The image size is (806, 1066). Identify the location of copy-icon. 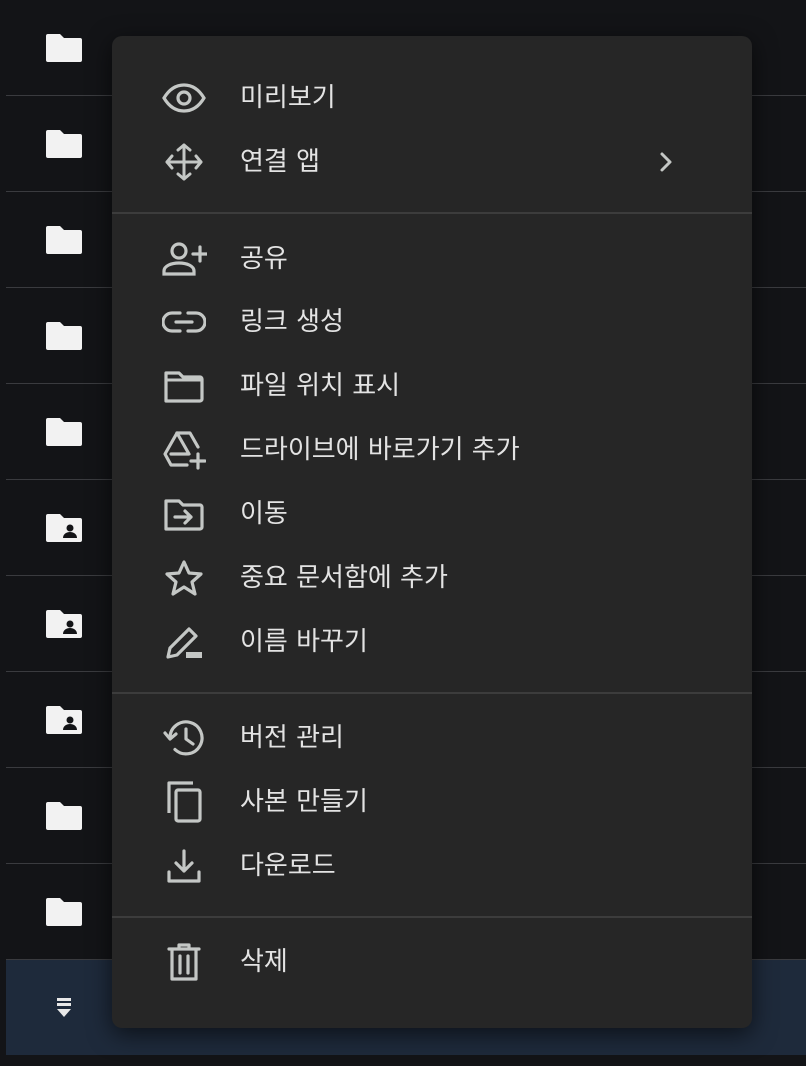
(184, 802).